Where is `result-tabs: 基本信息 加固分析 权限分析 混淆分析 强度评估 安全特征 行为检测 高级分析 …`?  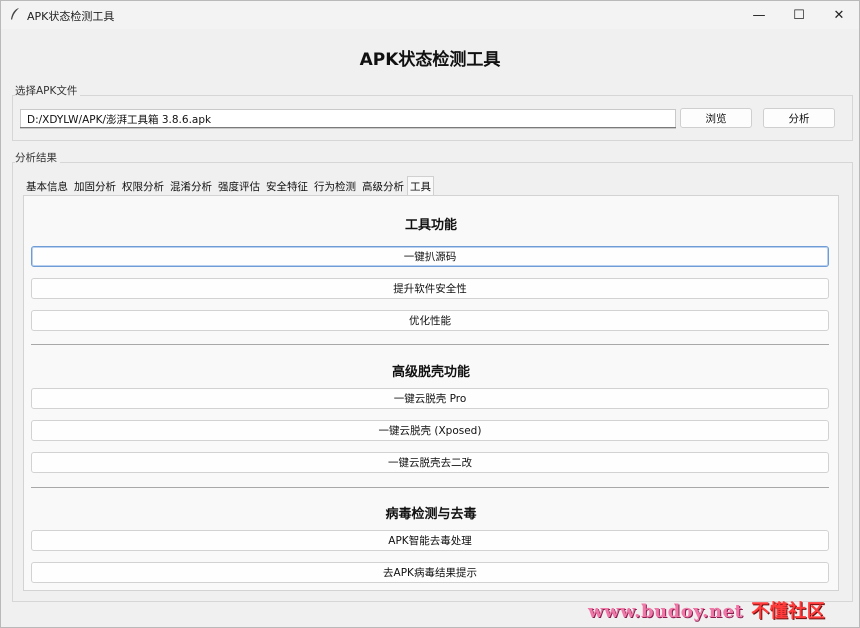
result-tabs: 基本信息 加固分析 权限分析 混淆分析 强度评估 安全特征 行为检测 高级分析 … is located at coordinates (228, 185).